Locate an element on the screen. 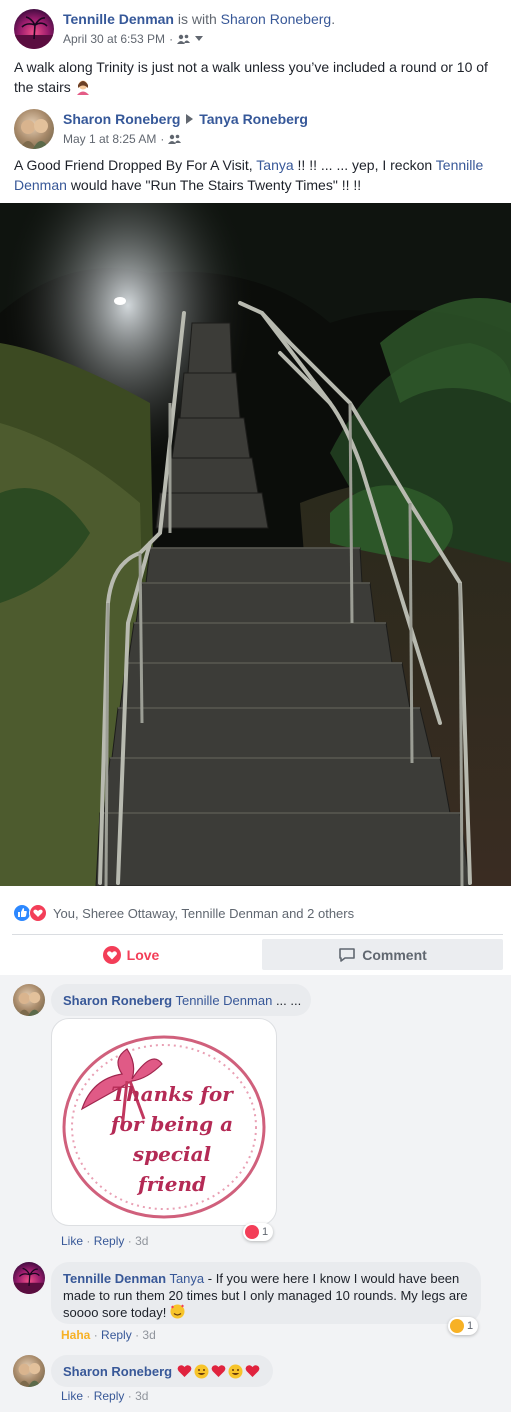 This screenshot has height=1412, width=511. post-timestamp: April 30 at 6:53 PM is located at coordinates (114, 39).